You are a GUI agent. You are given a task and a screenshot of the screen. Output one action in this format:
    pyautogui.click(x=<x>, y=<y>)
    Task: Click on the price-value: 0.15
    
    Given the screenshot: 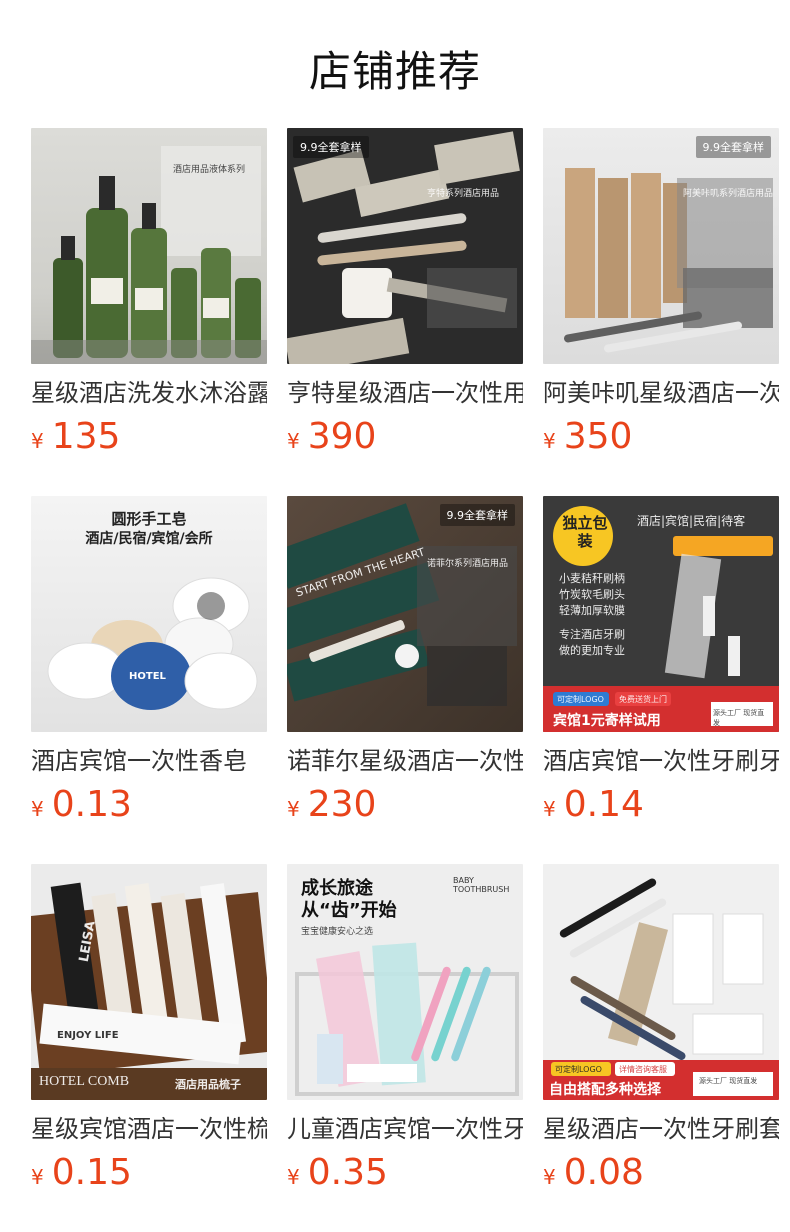 What is the action you would take?
    pyautogui.click(x=91, y=1172)
    